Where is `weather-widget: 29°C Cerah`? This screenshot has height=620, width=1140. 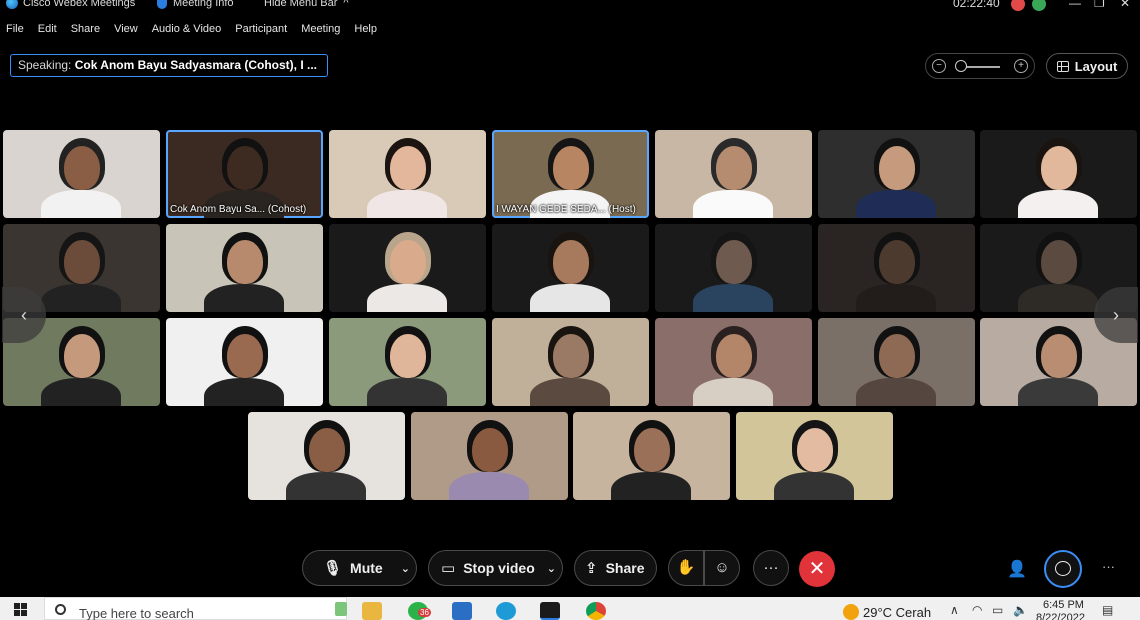 weather-widget: 29°C Cerah is located at coordinates (887, 612).